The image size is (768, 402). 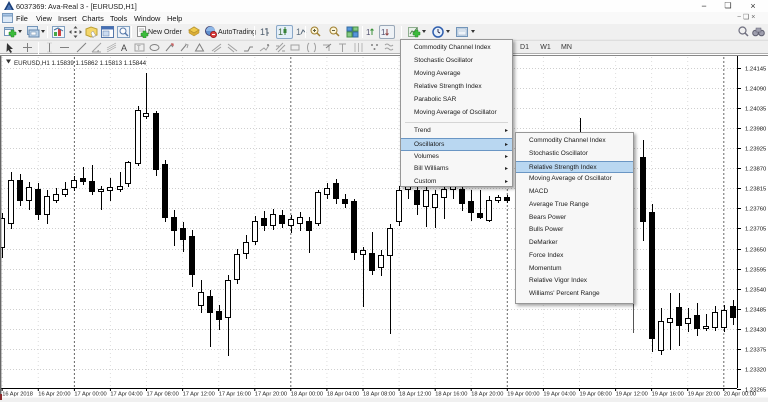 What do you see at coordinates (451, 394) in the screenshot?
I see `svg-text: 18 Apr 16:00` at bounding box center [451, 394].